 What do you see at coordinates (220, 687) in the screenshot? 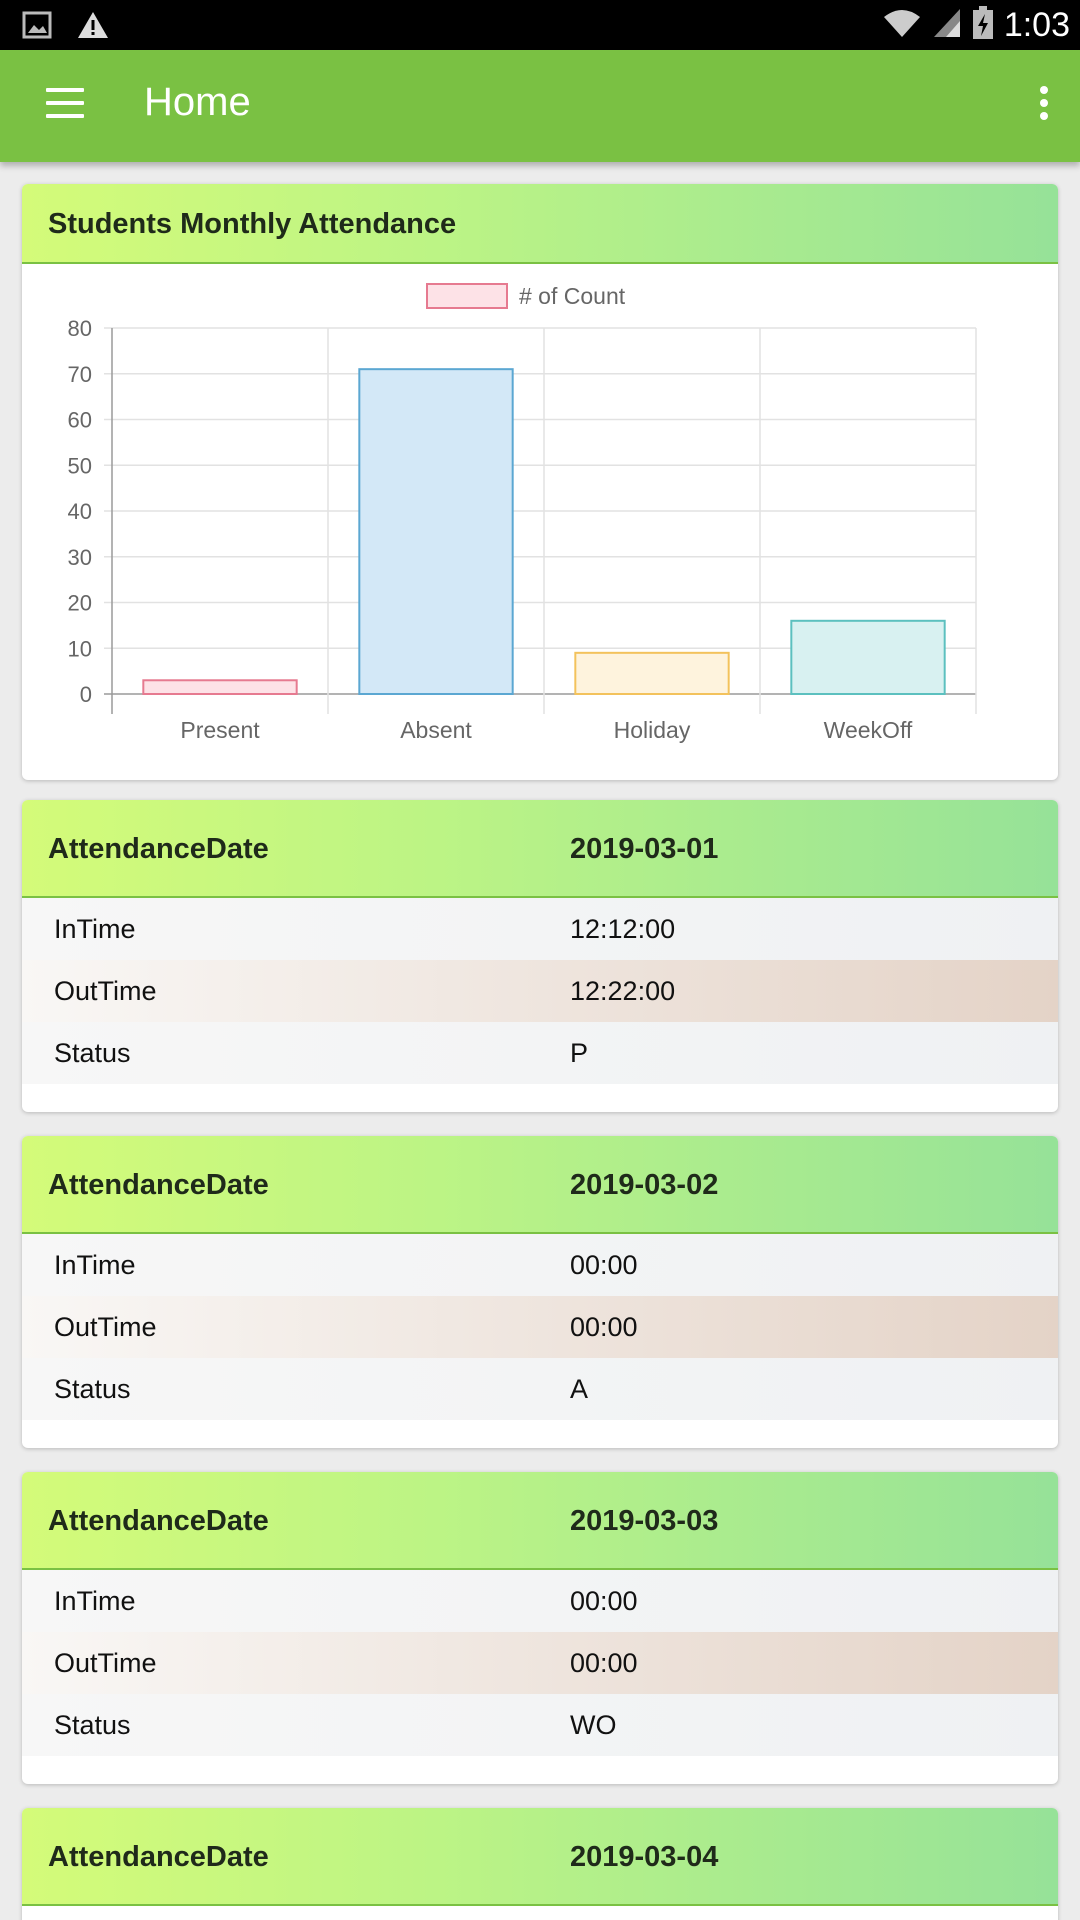
I see `bar-present` at bounding box center [220, 687].